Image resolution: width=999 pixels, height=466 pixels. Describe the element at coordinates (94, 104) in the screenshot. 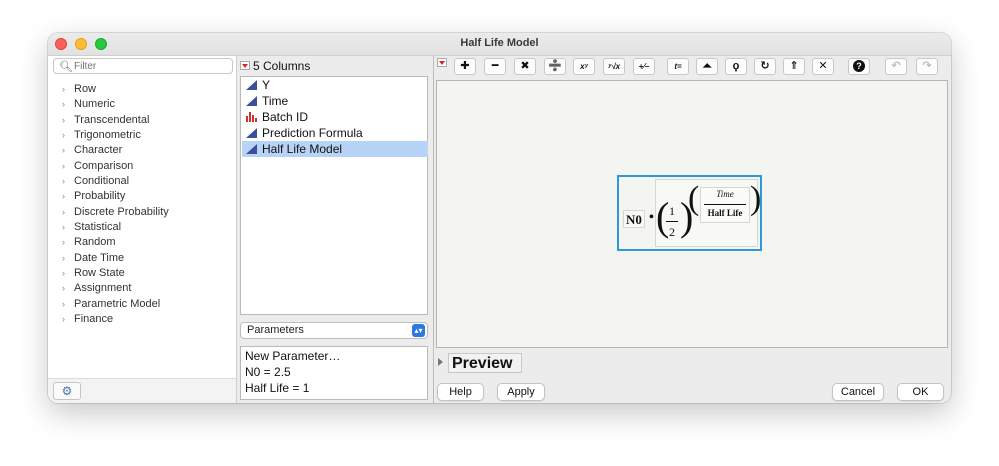

I see `category-label: Numeric` at that location.